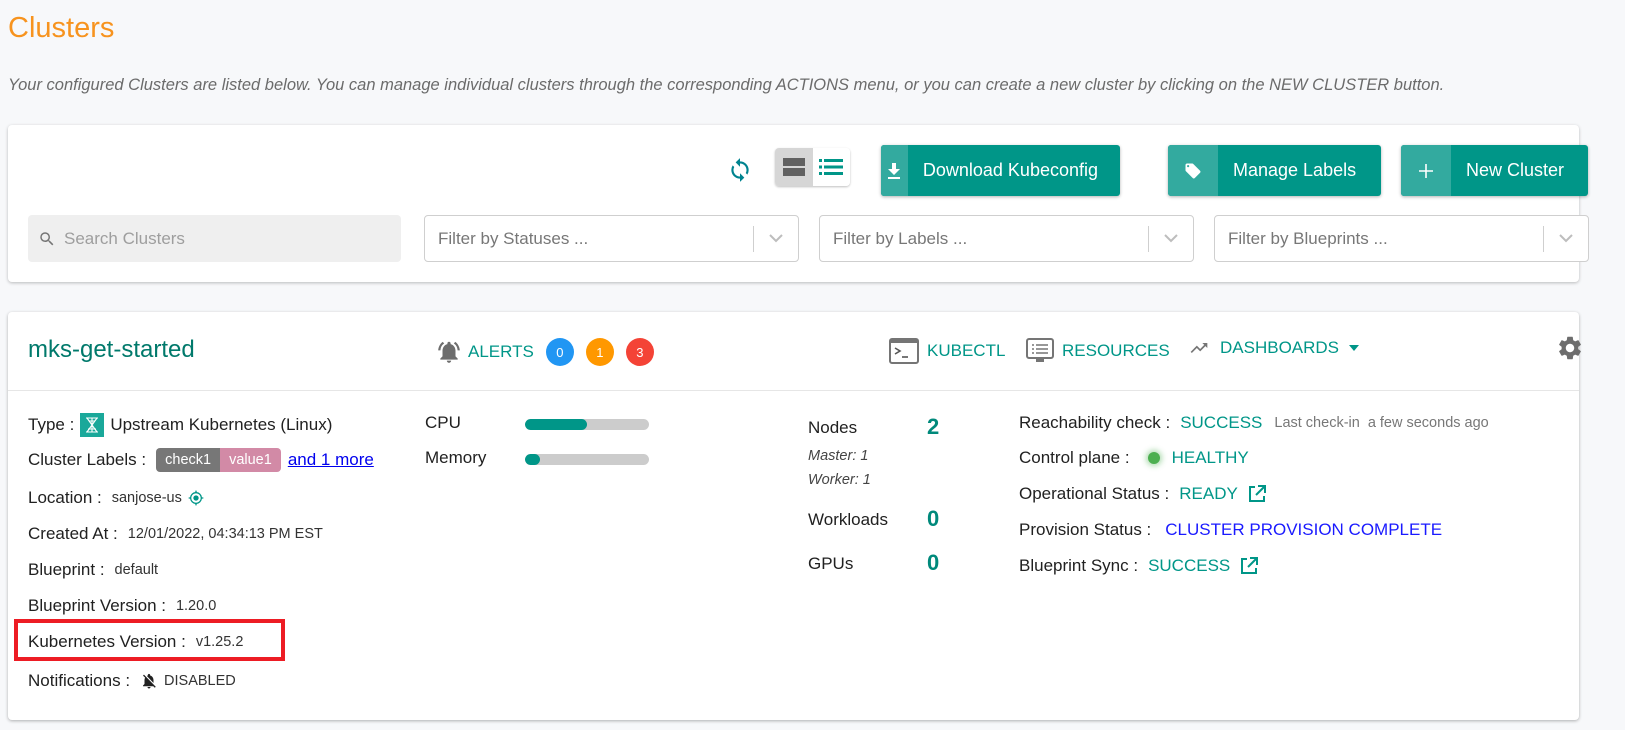 The width and height of the screenshot is (1625, 730). What do you see at coordinates (1515, 170) in the screenshot?
I see `new-cluster-label: New Cluster` at bounding box center [1515, 170].